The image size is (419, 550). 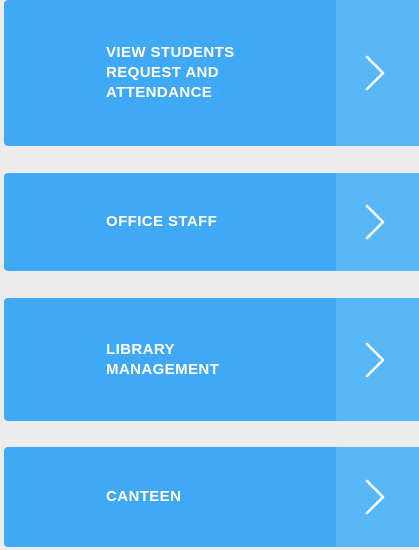 What do you see at coordinates (163, 359) in the screenshot?
I see `menu-item-label: LIBRARY MANAGEMENT` at bounding box center [163, 359].